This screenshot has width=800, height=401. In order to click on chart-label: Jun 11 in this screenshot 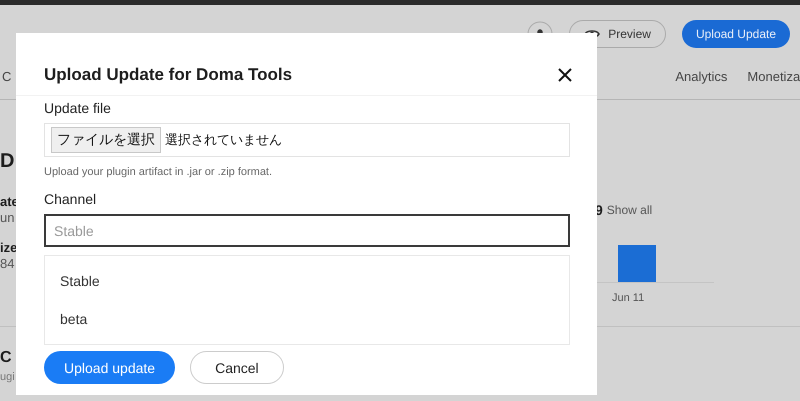, I will do `click(629, 298)`.